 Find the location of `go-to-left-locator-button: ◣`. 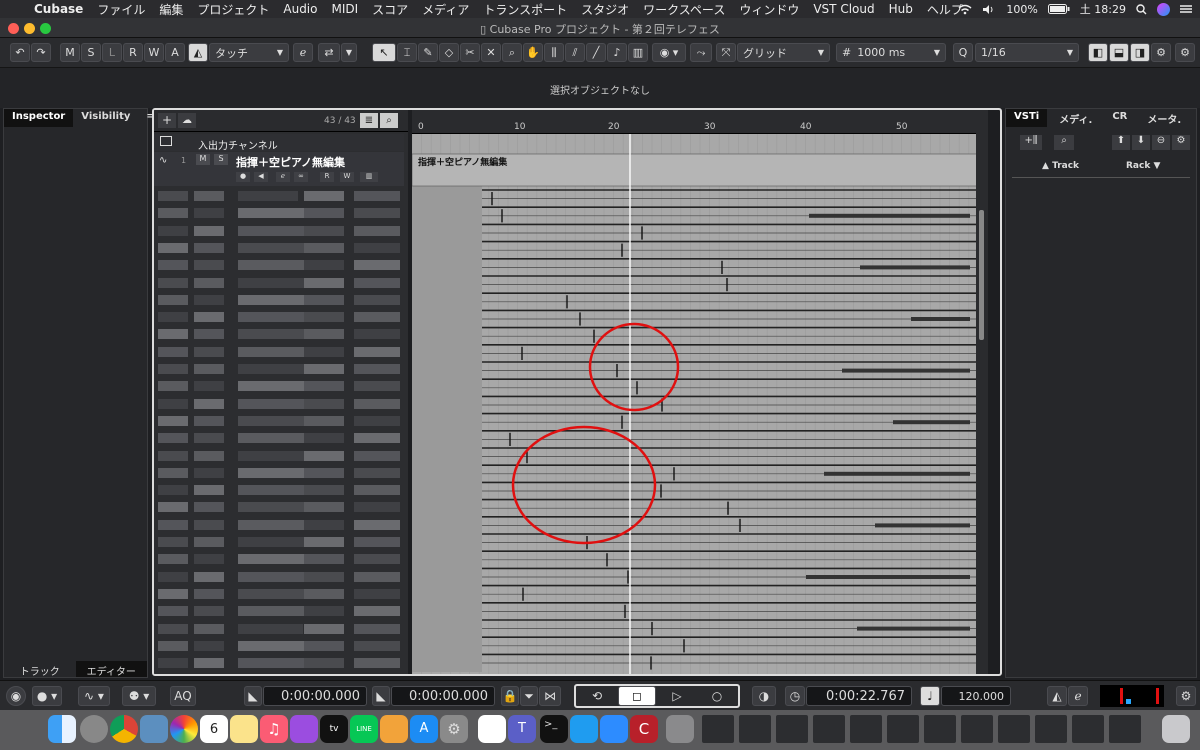

go-to-left-locator-button: ◣ is located at coordinates (253, 696).